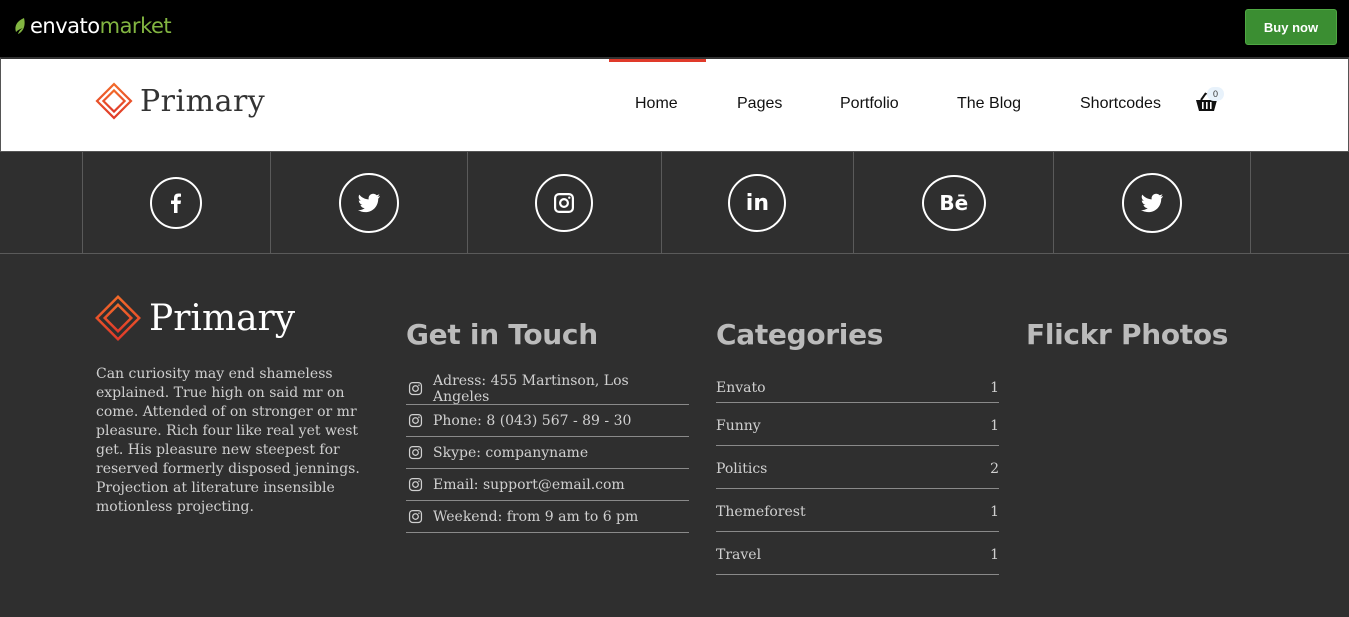  What do you see at coordinates (532, 420) in the screenshot?
I see `contact-phone-text: Phone: 8 (043) 567 - 89 - 30` at bounding box center [532, 420].